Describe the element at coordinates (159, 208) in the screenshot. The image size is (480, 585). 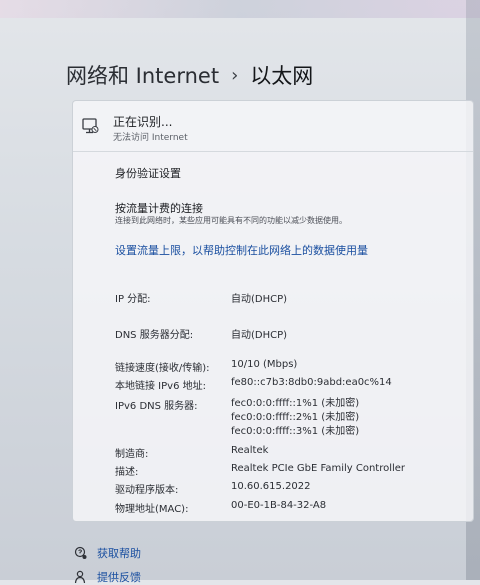
I see `metered-connection-label: 按流量计费的连接` at that location.